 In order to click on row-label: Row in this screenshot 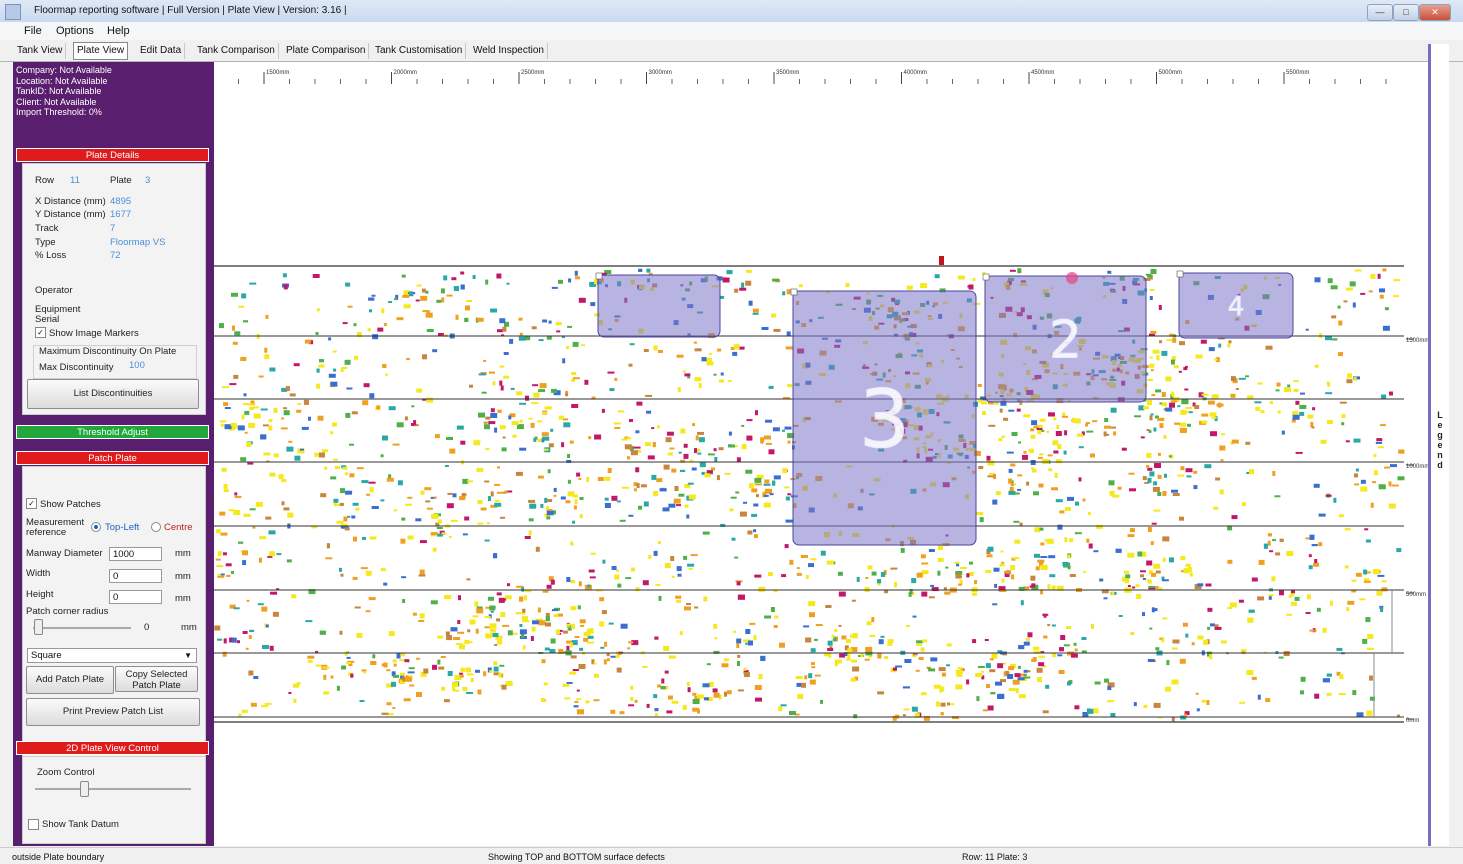, I will do `click(45, 180)`.